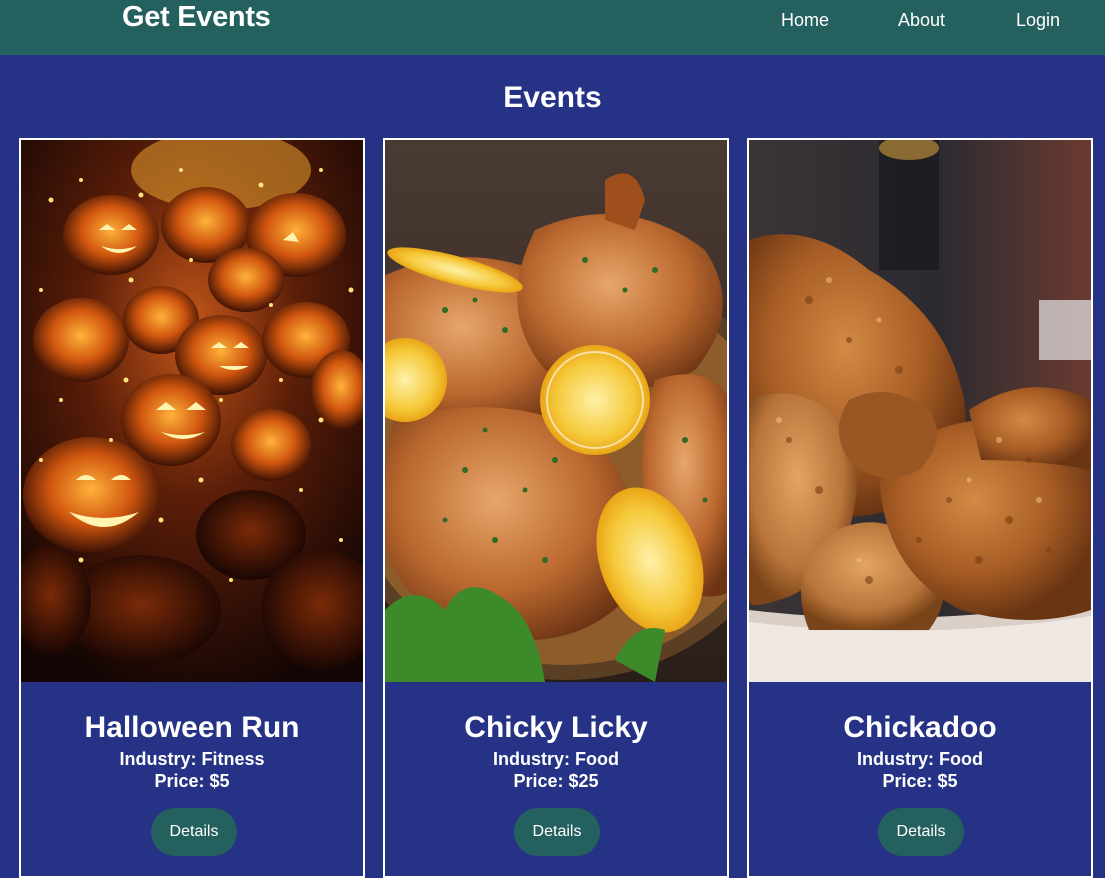 The width and height of the screenshot is (1105, 878). I want to click on brand-logo: Get Events, so click(196, 17).